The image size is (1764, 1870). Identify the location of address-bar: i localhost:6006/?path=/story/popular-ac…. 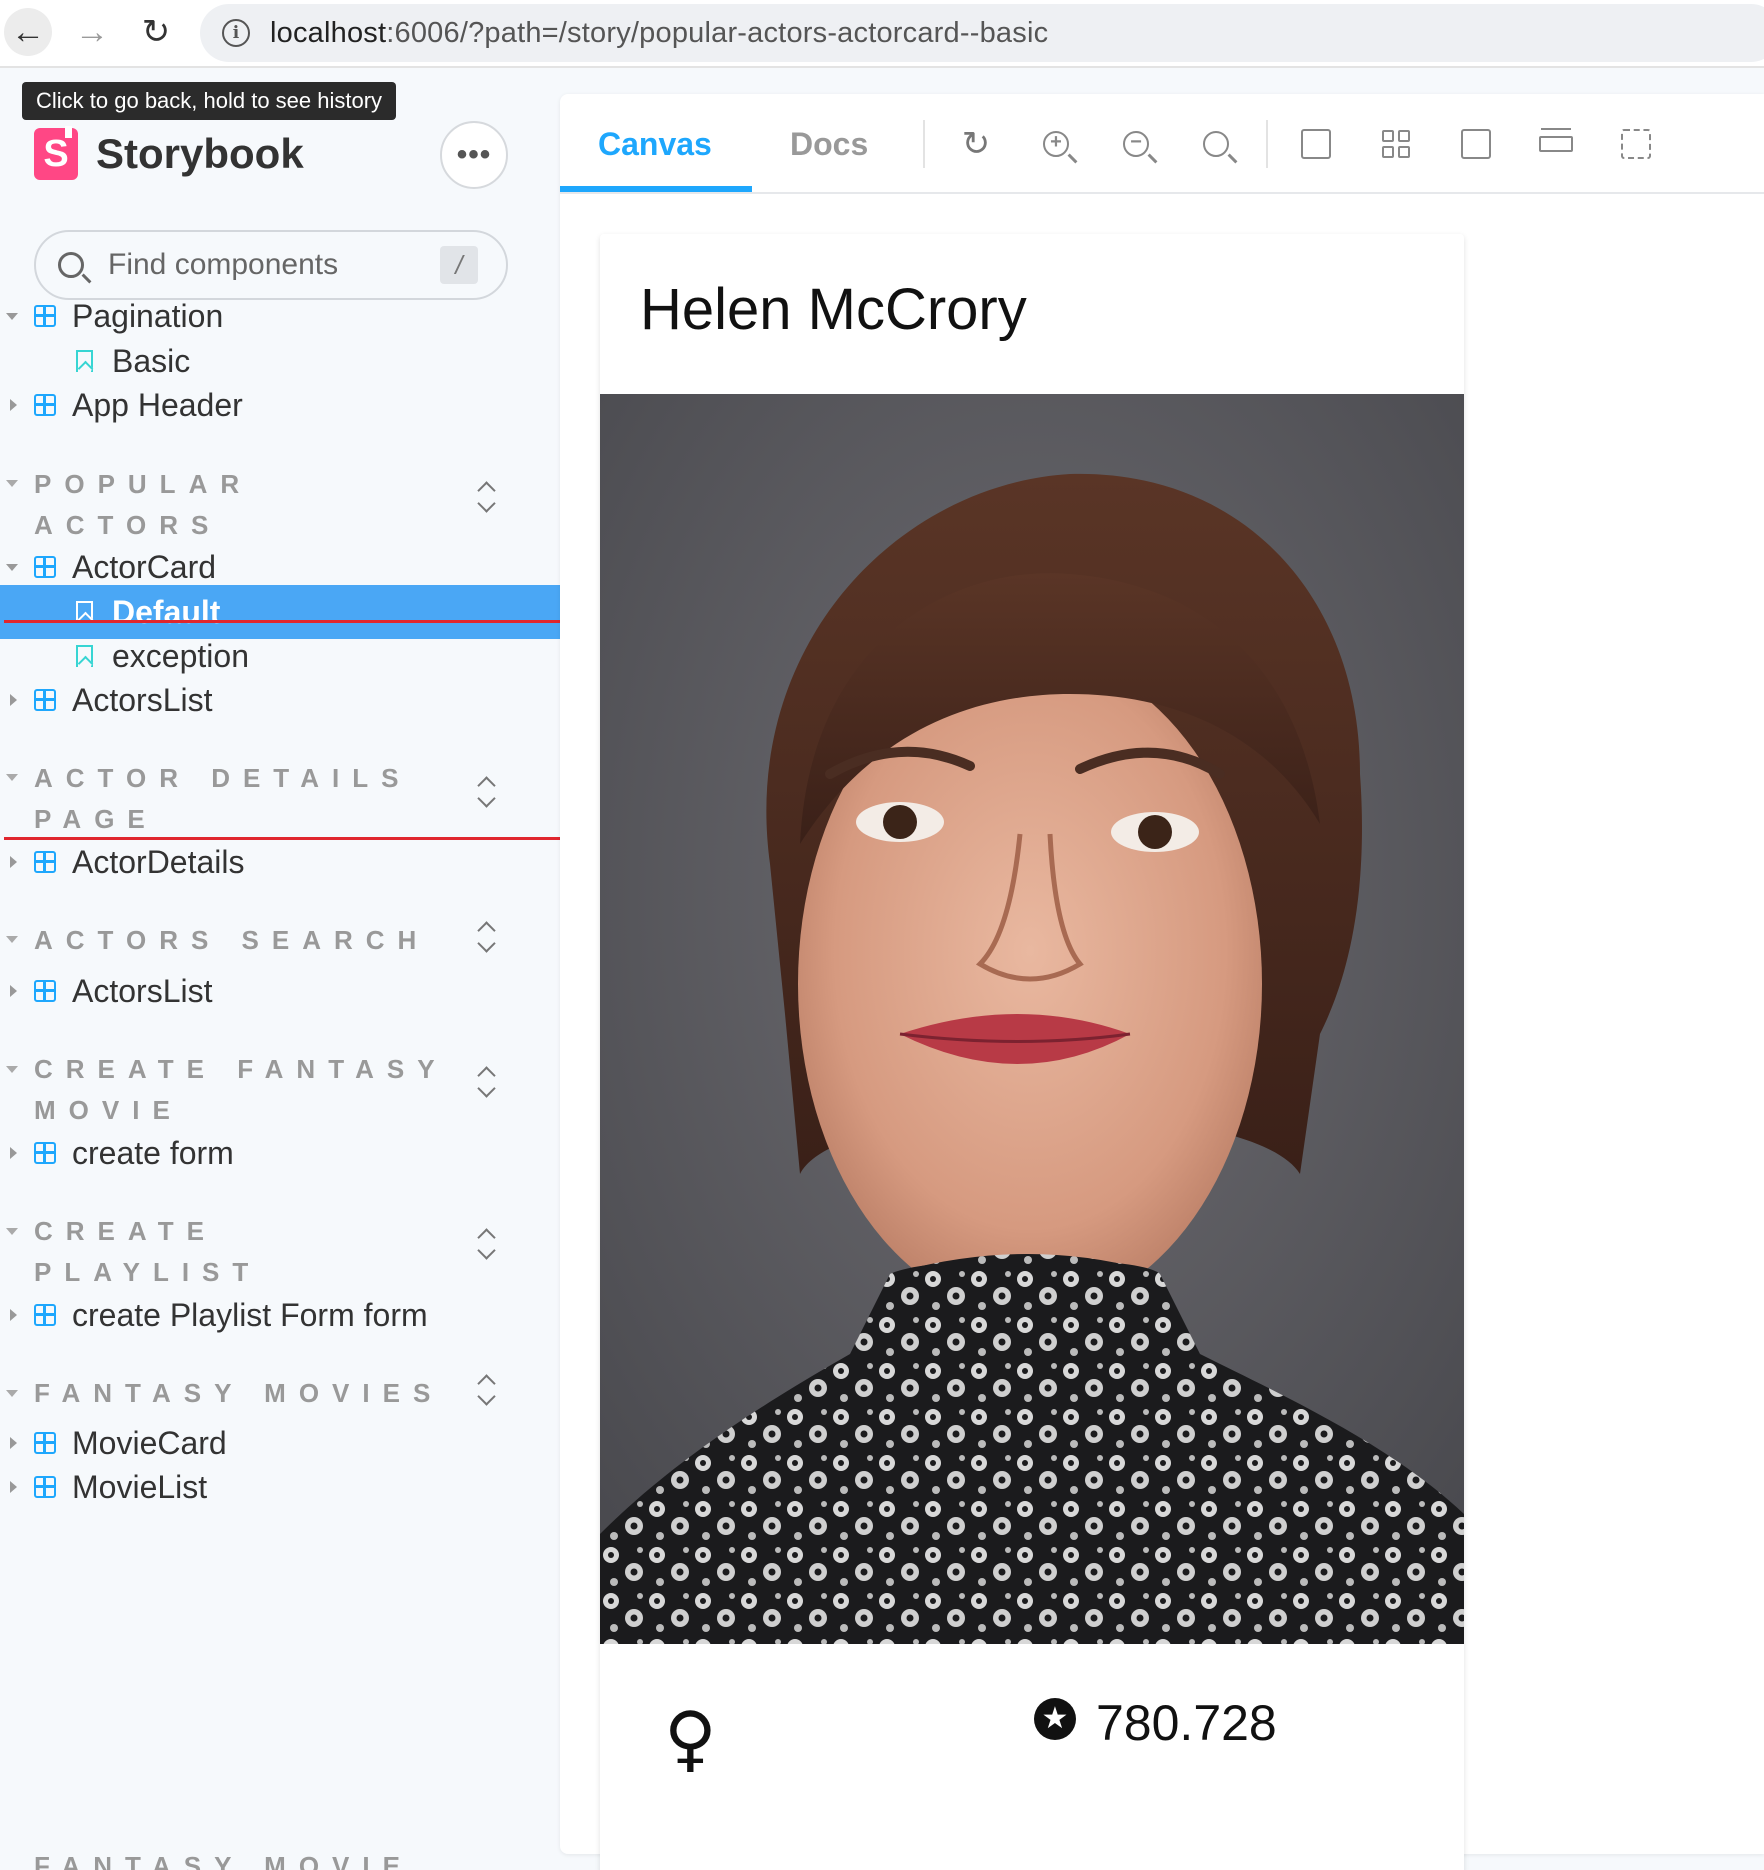
(982, 33).